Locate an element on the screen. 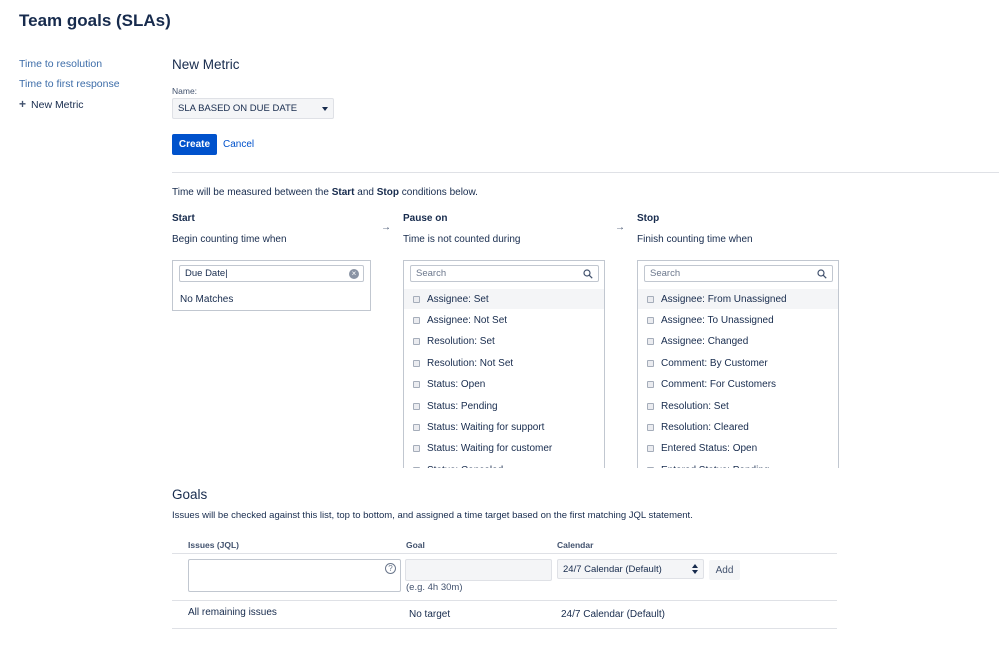 Image resolution: width=999 pixels, height=668 pixels. help-icon: ? is located at coordinates (390, 568).